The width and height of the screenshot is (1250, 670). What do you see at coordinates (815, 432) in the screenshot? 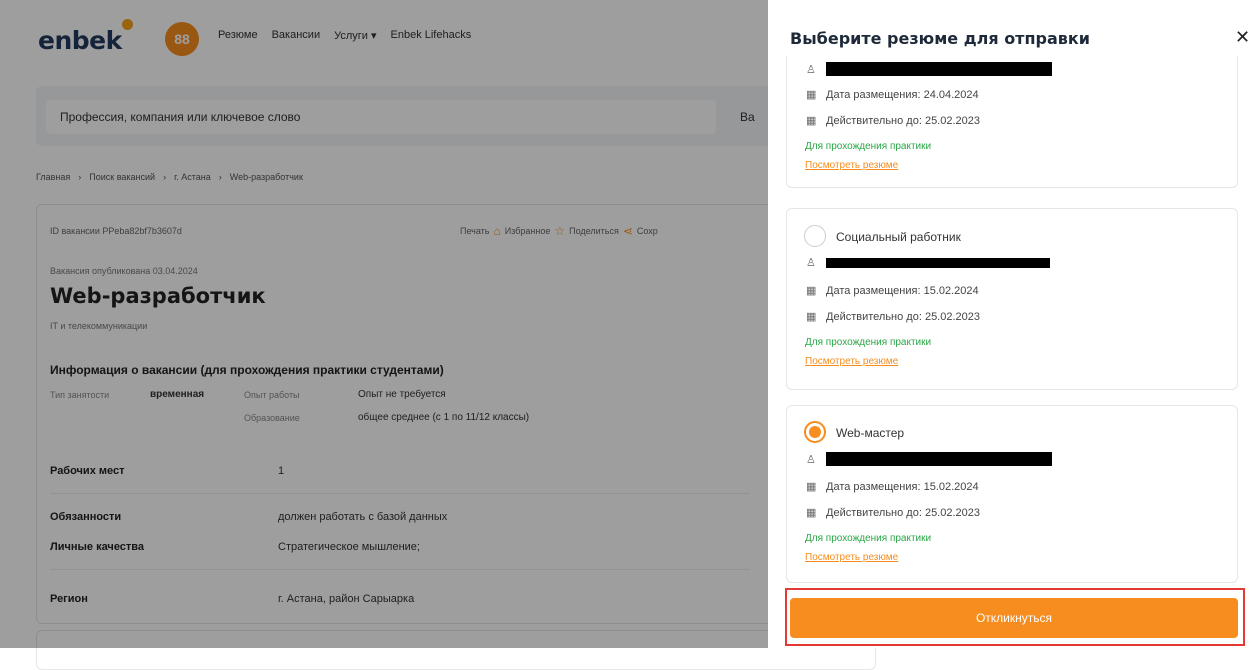
I see `resume-radio-selected` at bounding box center [815, 432].